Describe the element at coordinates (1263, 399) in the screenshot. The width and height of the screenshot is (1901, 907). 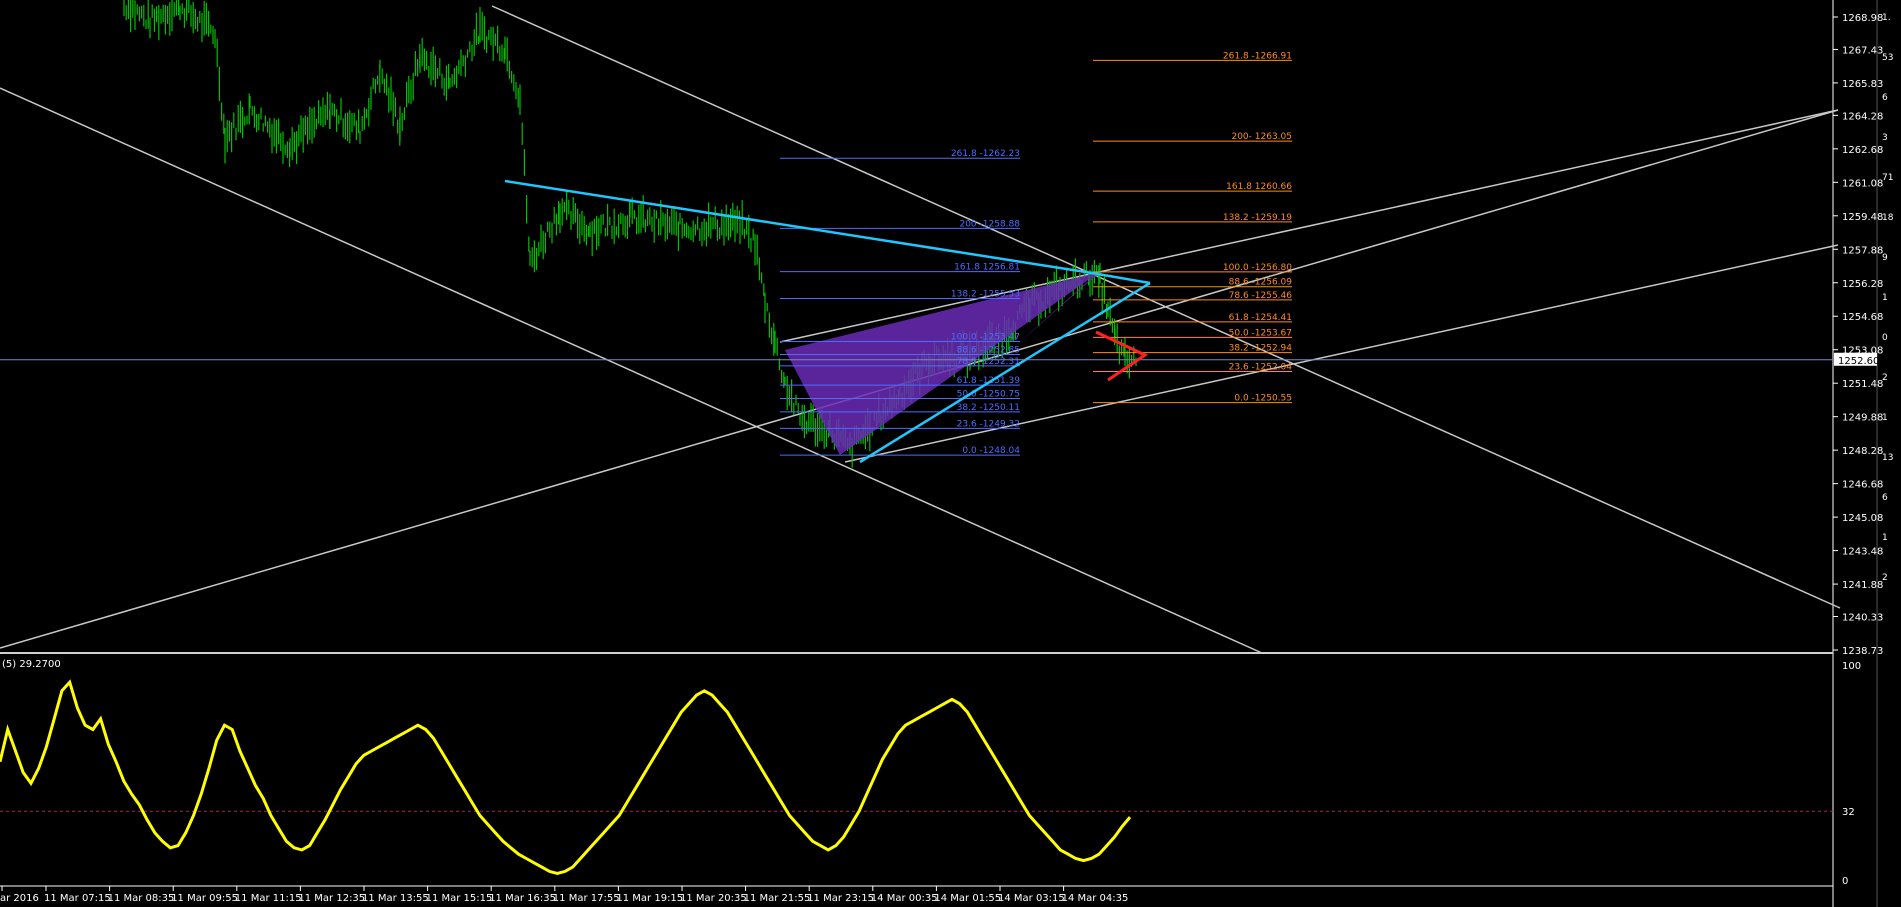
I see `fib-level-label: 0.0 -1250.55` at that location.